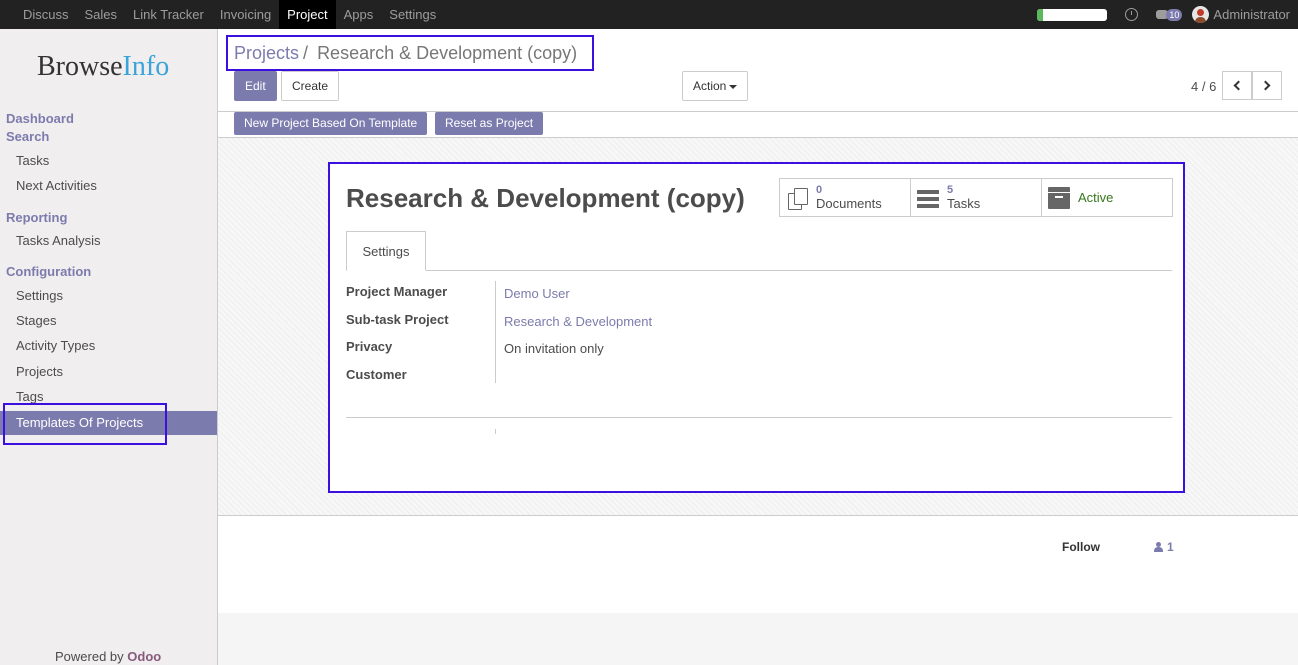 This screenshot has width=1298, height=665. Describe the element at coordinates (108, 241) in the screenshot. I see `sidebar-item-tasks-analysis: Tasks Analysis` at that location.